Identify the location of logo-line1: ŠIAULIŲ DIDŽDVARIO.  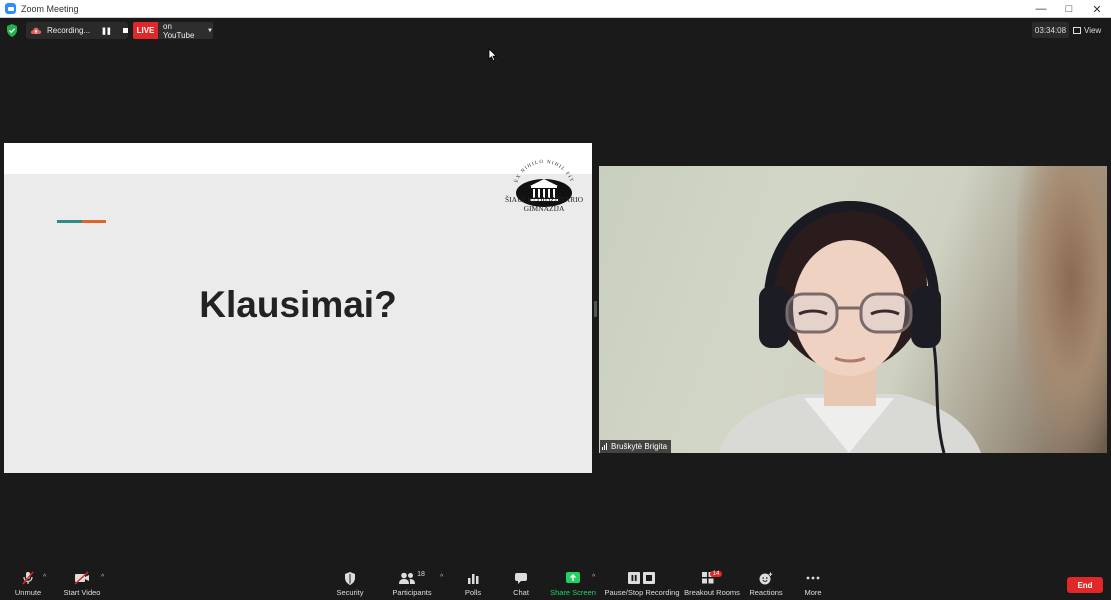
(544, 199).